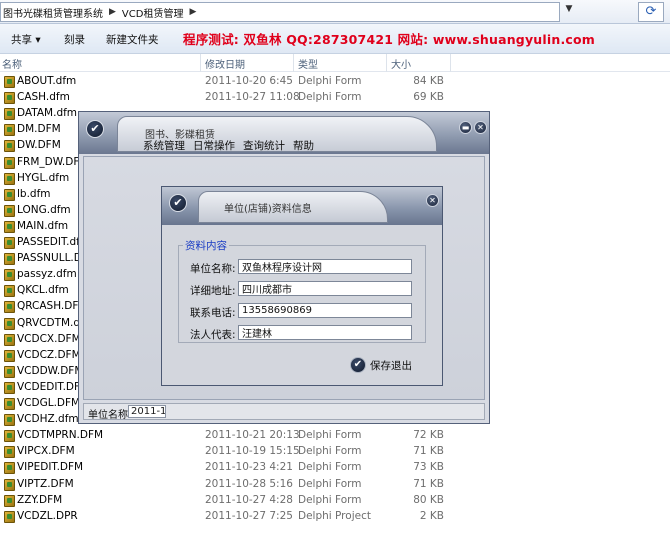 This screenshot has width=670, height=542. What do you see at coordinates (44, 209) in the screenshot?
I see `file-name: LONG.dfm` at bounding box center [44, 209].